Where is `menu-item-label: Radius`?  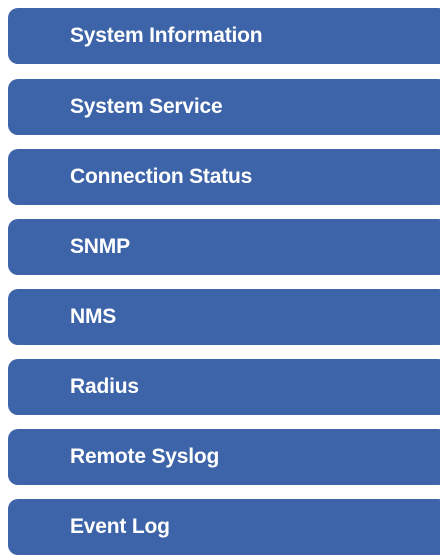
menu-item-label: Radius is located at coordinates (104, 386).